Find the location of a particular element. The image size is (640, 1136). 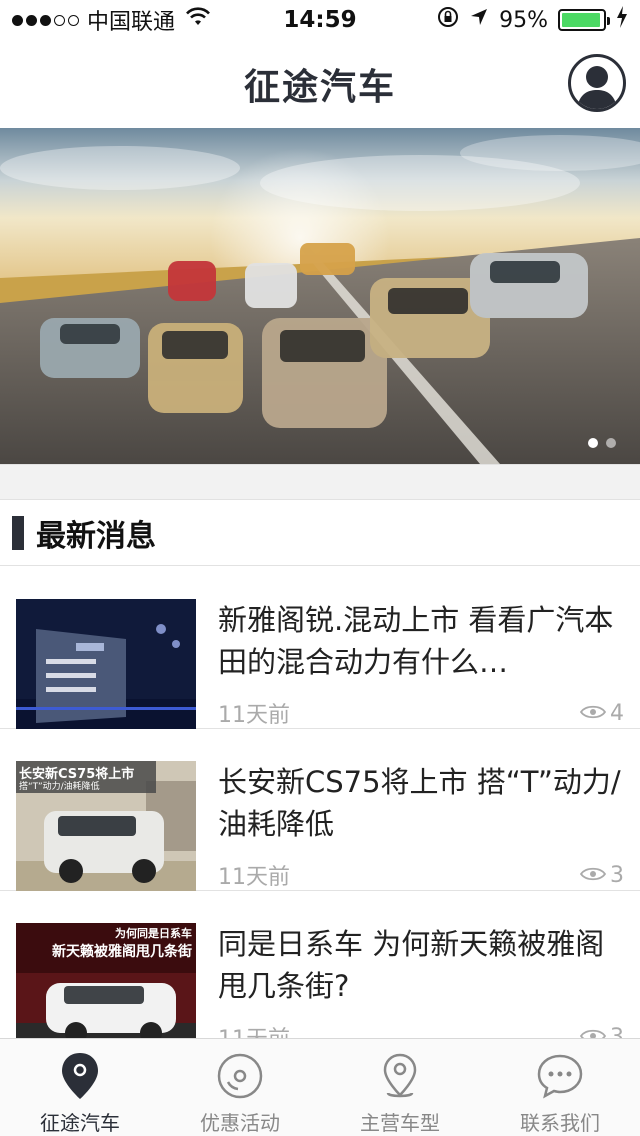

news-title: 长安新CS75将上市 搭“T”动力/油耗降低 is located at coordinates (419, 803).